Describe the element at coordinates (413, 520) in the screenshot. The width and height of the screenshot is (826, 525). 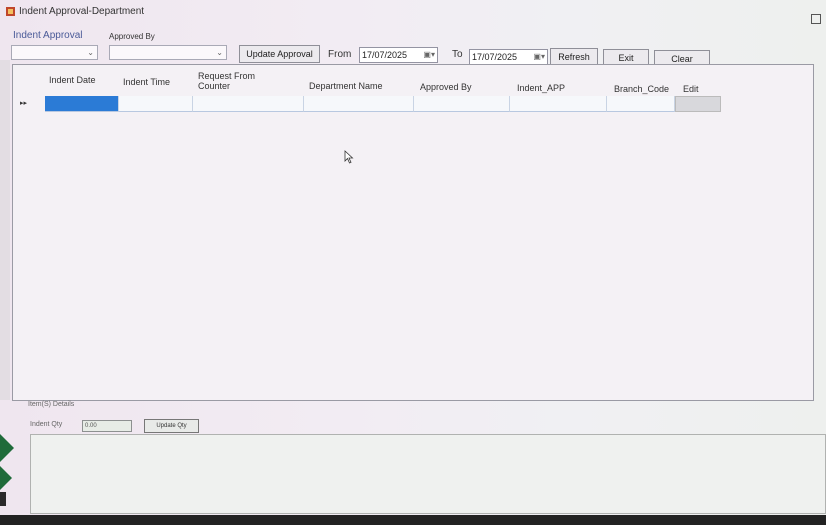
I see `taskbar` at that location.